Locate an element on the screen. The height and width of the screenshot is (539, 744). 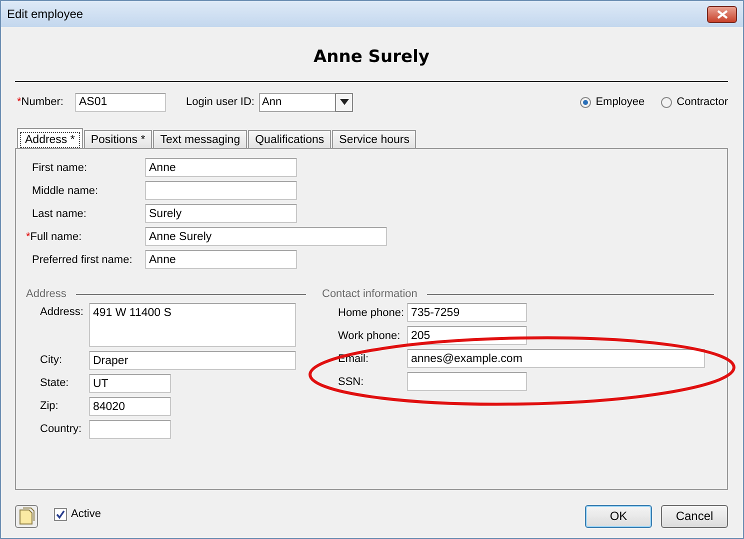
field-label: Last name: is located at coordinates (60, 214).